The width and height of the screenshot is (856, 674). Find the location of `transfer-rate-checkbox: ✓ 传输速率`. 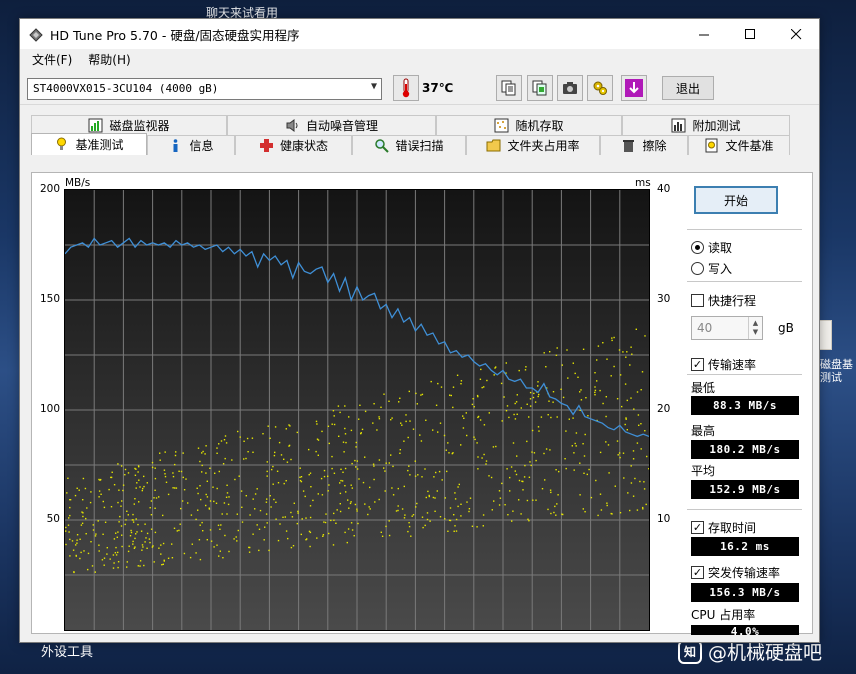

transfer-rate-checkbox: ✓ 传输速率 is located at coordinates (723, 364).